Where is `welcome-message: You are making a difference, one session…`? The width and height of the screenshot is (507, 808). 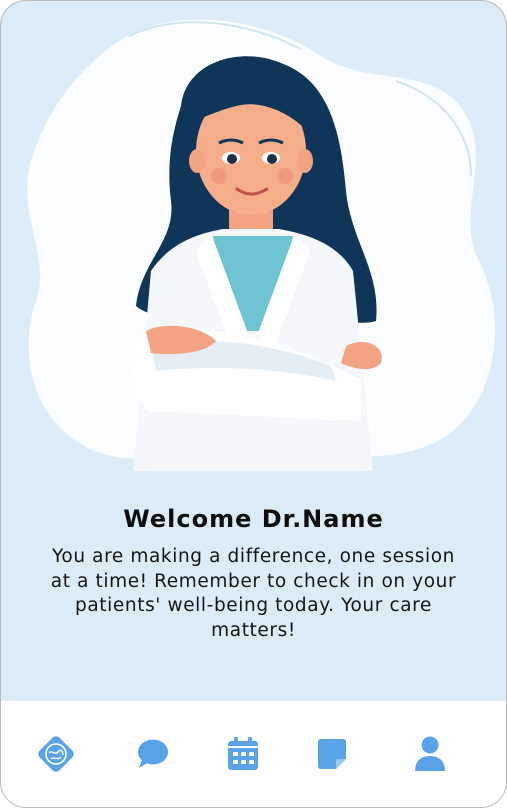 welcome-message: You are making a difference, one session… is located at coordinates (253, 593).